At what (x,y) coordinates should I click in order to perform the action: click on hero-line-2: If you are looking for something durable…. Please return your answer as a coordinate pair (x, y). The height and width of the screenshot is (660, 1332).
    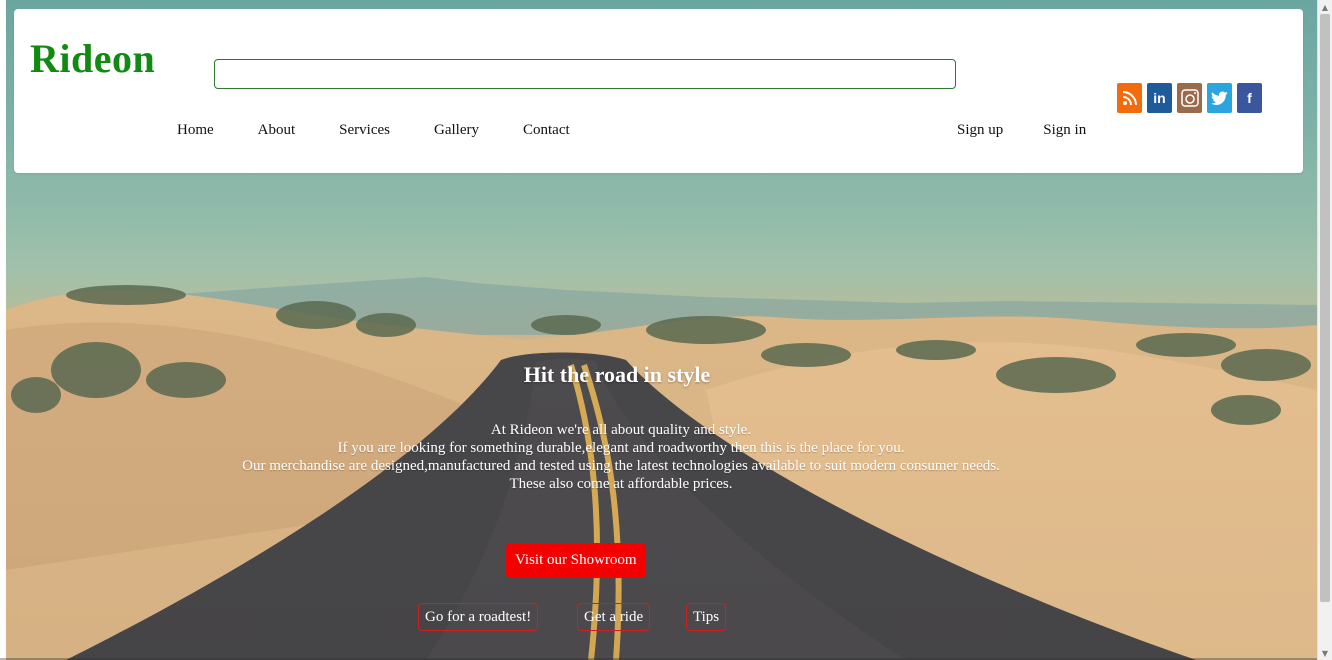
    Looking at the image, I should click on (621, 448).